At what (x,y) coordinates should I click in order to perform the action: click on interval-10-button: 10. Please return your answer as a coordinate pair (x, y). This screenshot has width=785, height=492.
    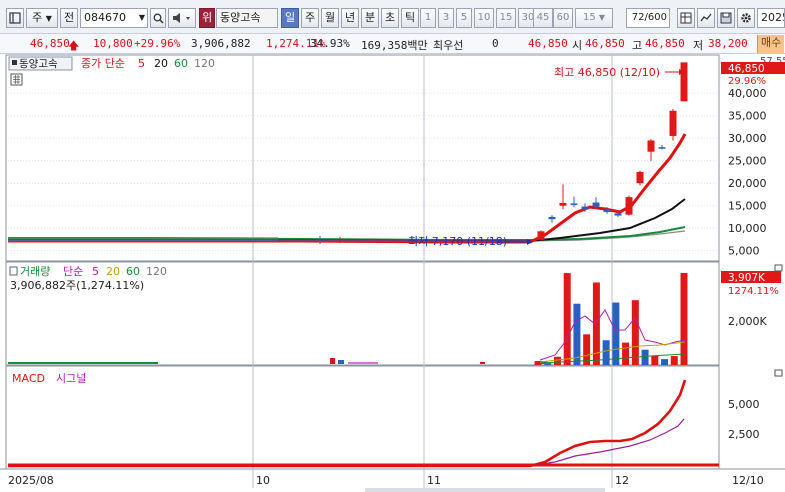
    Looking at the image, I should click on (484, 18).